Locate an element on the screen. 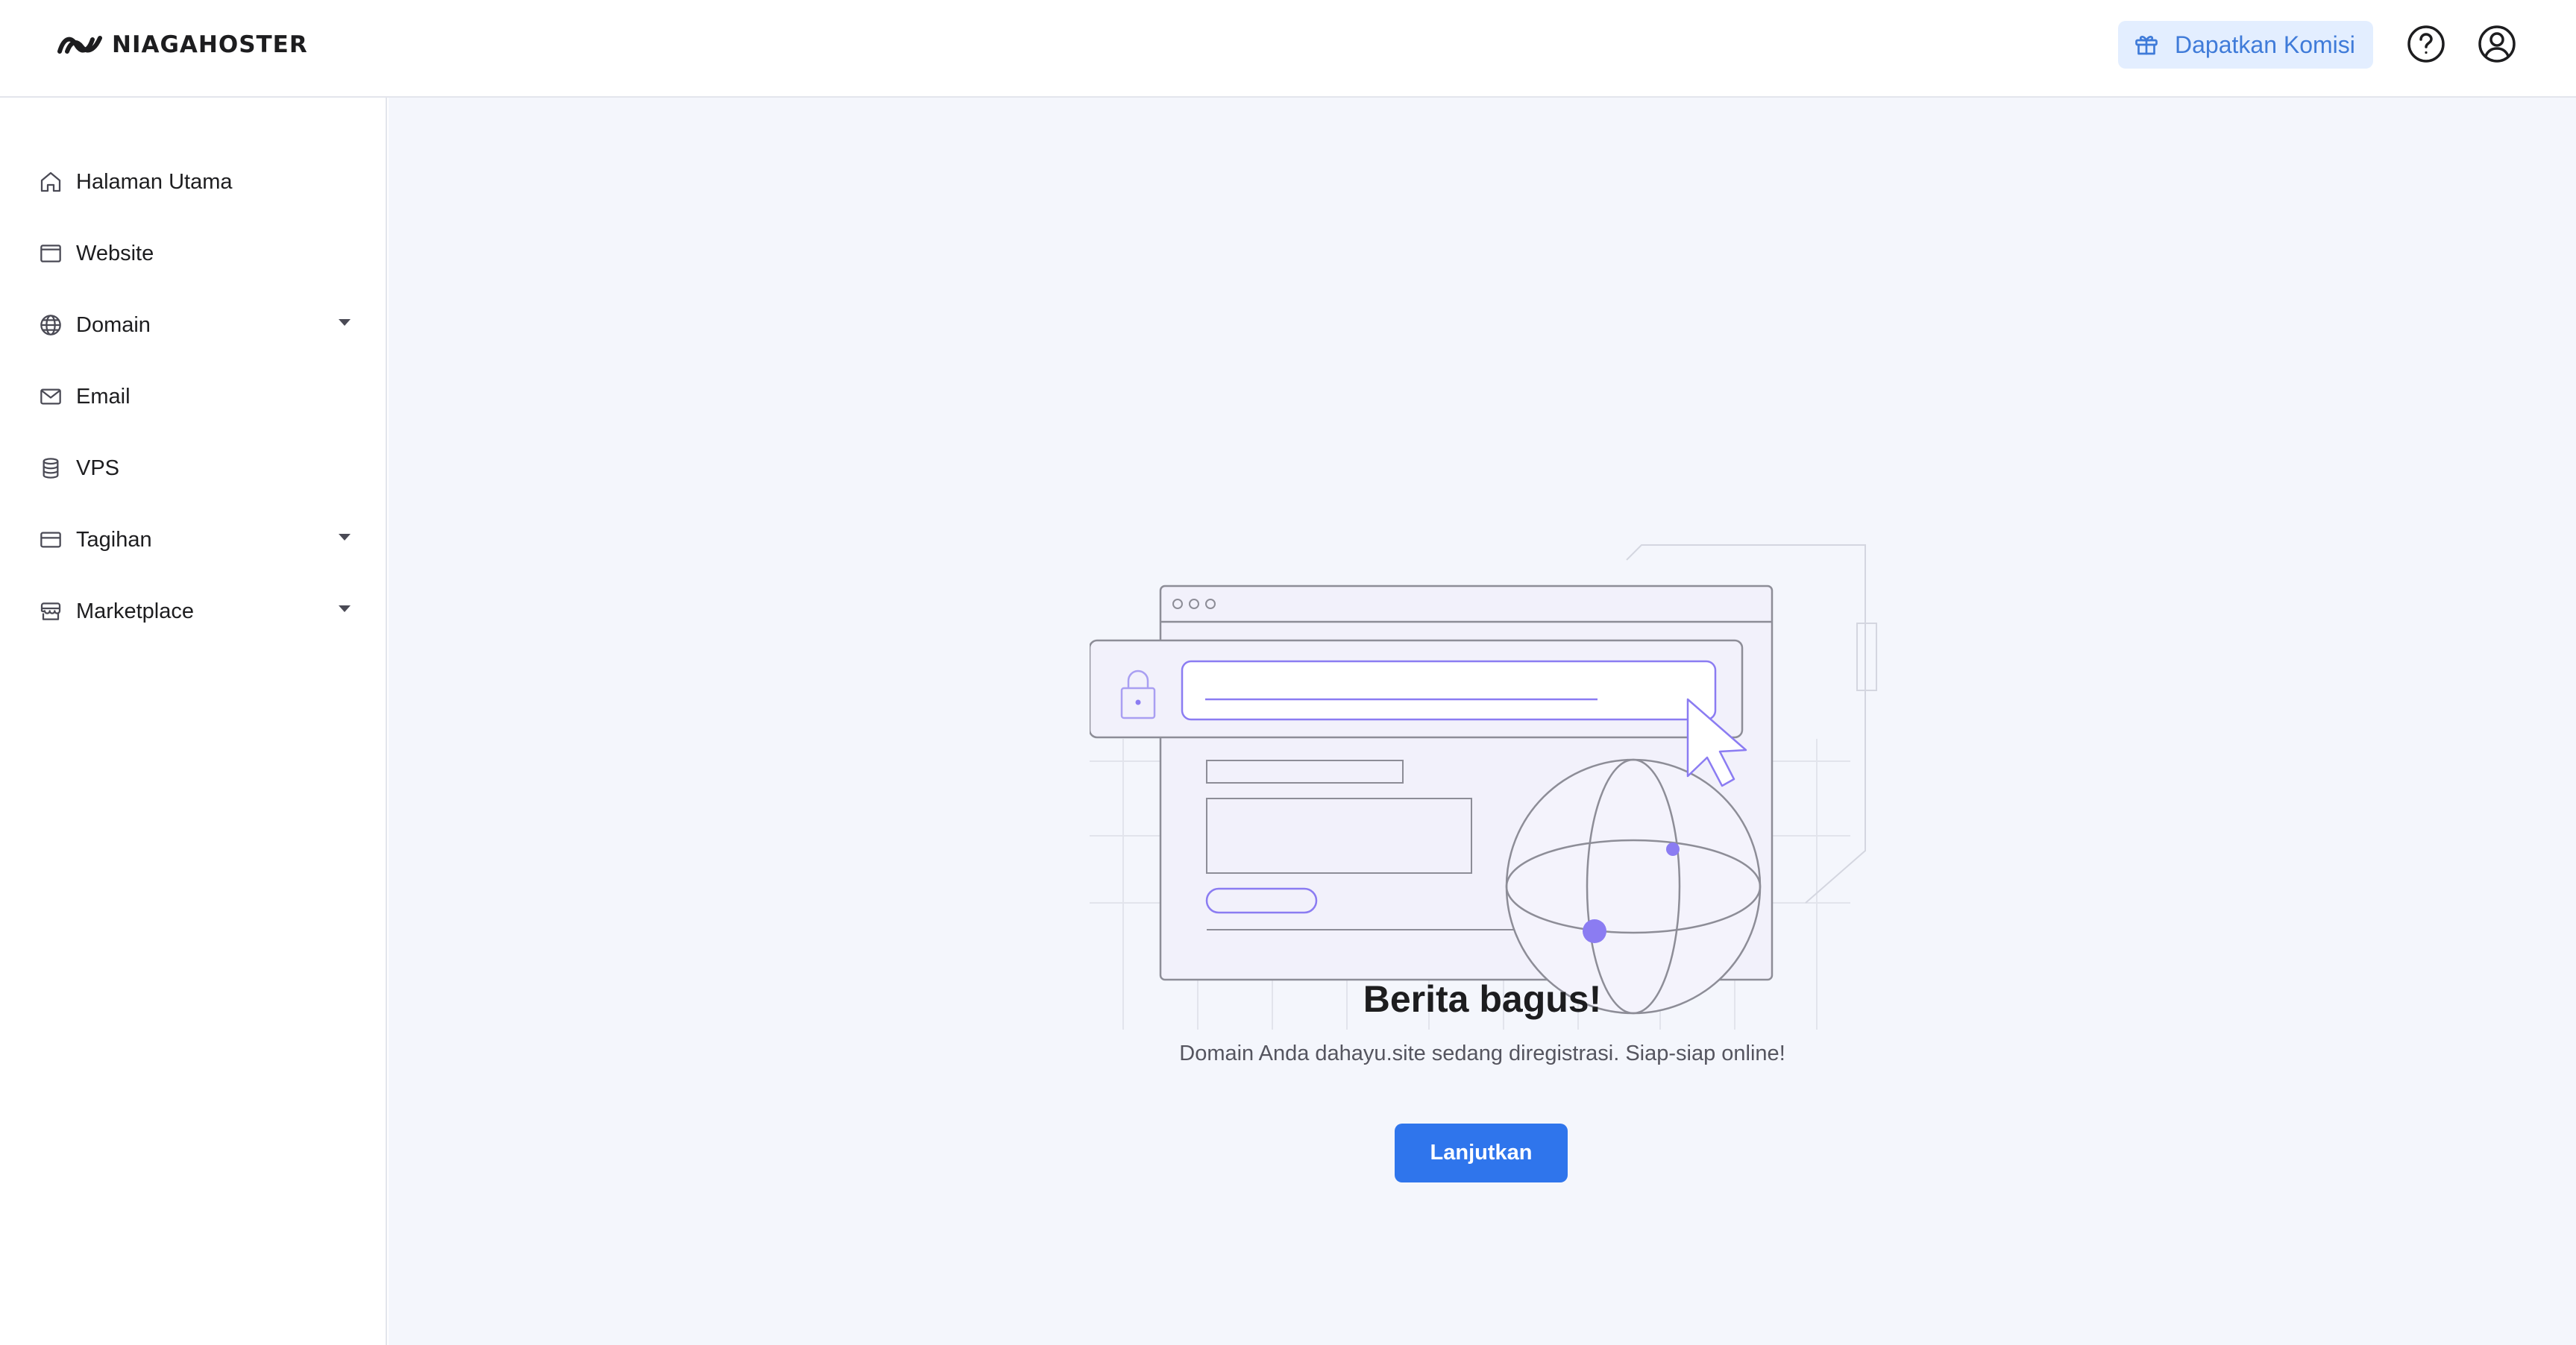 The width and height of the screenshot is (2576, 1345). question-circle-icon is located at coordinates (2426, 44).